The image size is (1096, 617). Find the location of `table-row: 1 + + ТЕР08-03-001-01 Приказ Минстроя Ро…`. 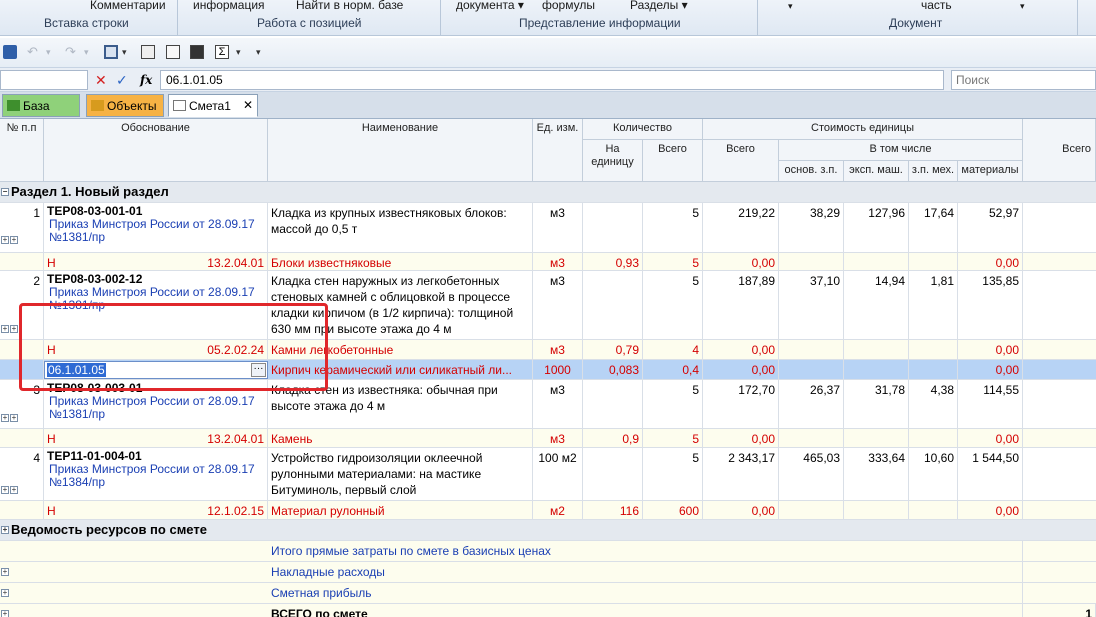

table-row: 1 + + ТЕР08-03-001-01 Приказ Минстроя Ро… is located at coordinates (548, 228).